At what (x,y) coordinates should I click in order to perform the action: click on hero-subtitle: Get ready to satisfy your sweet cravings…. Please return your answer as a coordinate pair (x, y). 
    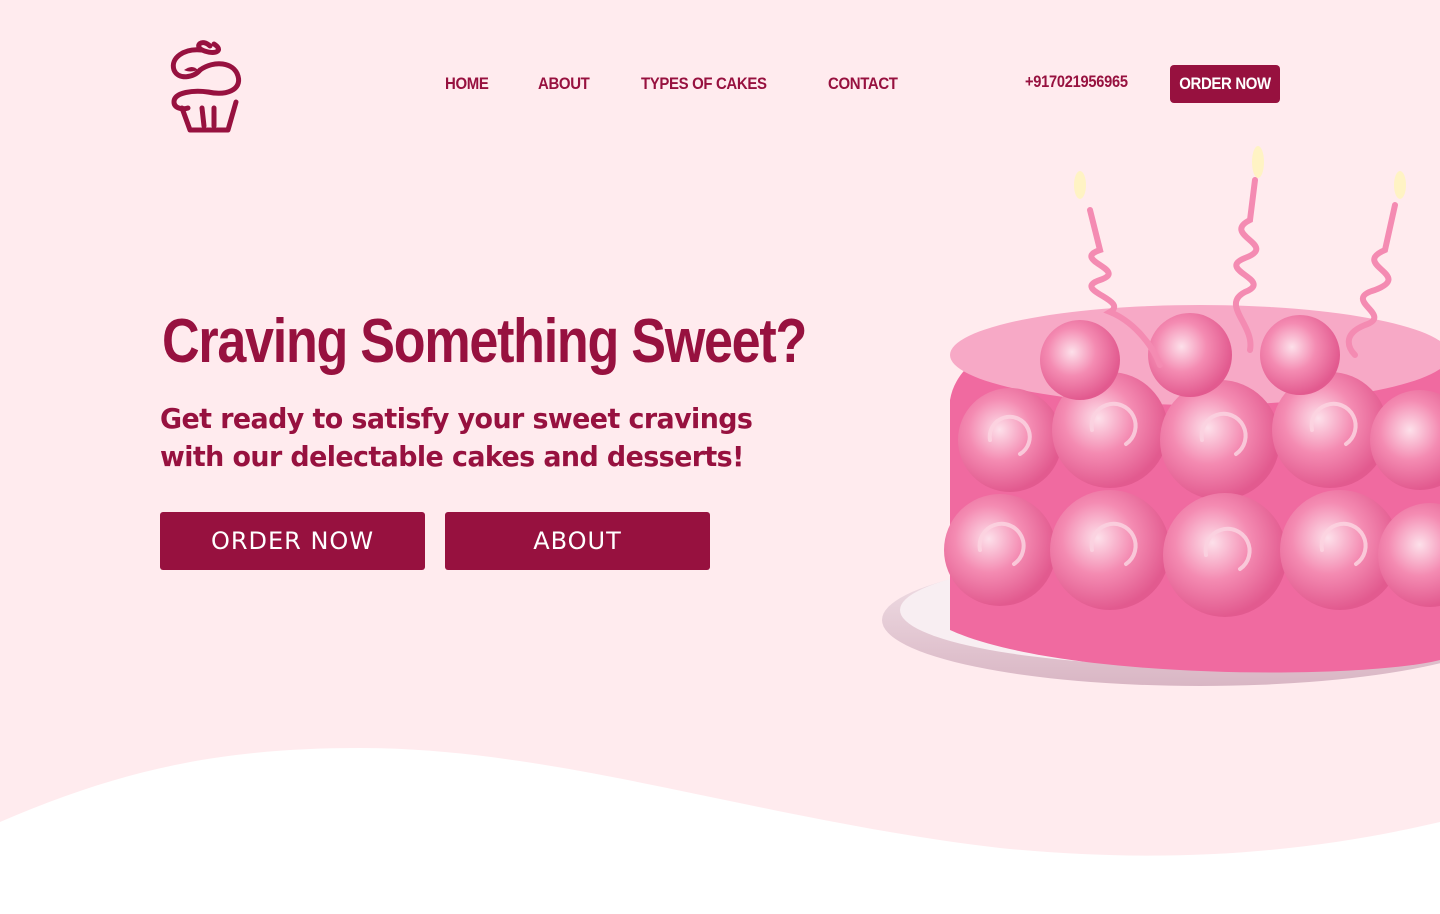
    Looking at the image, I should click on (480, 438).